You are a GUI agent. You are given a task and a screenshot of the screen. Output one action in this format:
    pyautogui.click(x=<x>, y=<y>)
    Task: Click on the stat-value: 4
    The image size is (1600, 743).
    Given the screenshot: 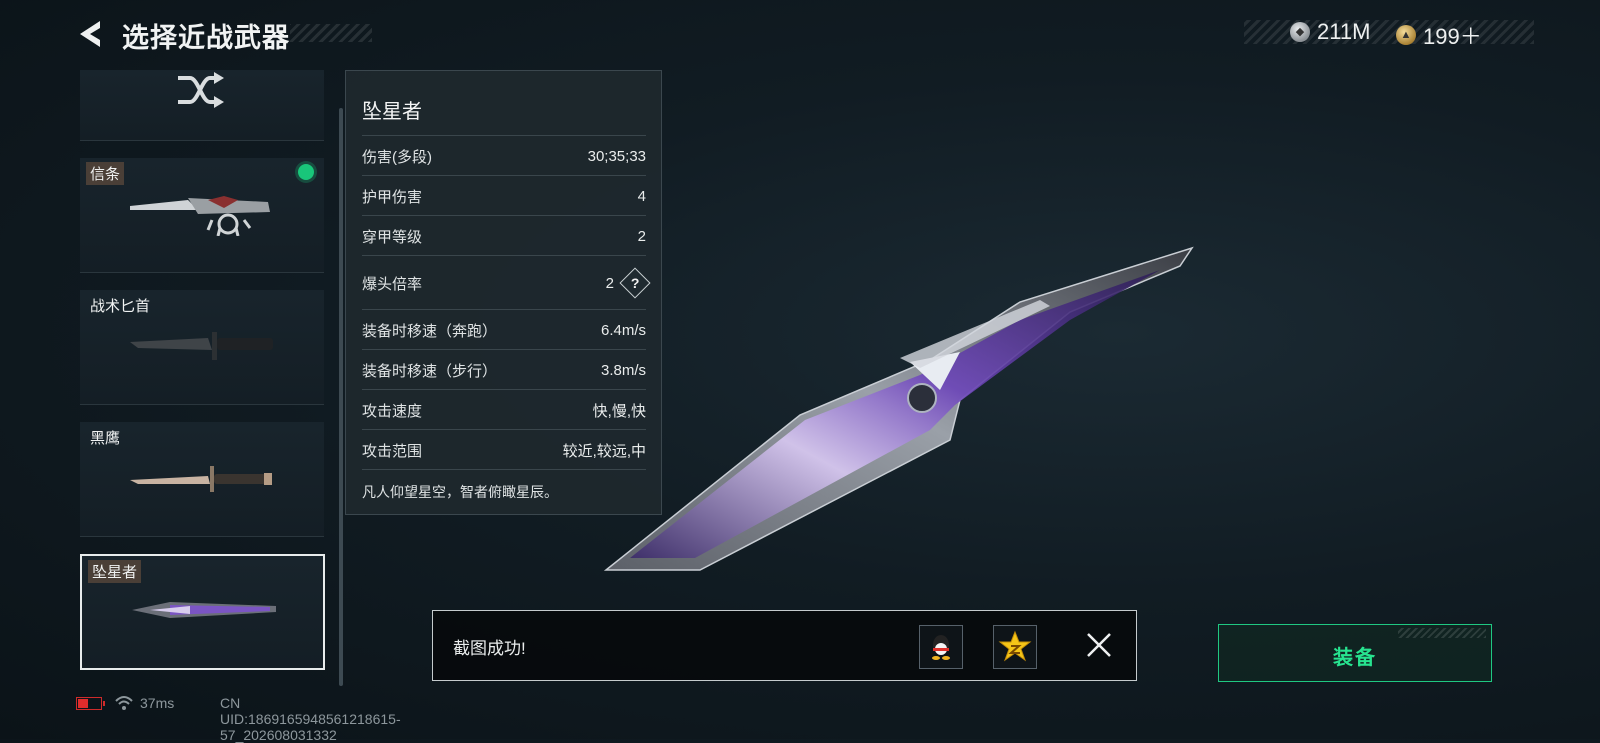 What is the action you would take?
    pyautogui.click(x=641, y=196)
    